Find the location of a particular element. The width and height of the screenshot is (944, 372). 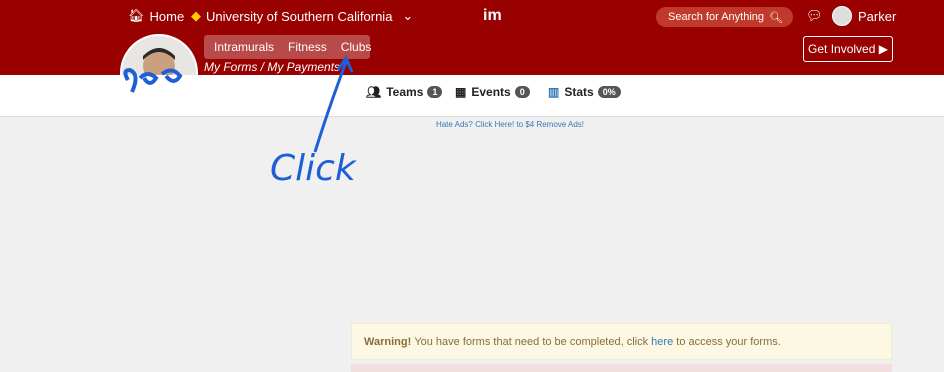

tab-events-label: Events is located at coordinates (491, 92).